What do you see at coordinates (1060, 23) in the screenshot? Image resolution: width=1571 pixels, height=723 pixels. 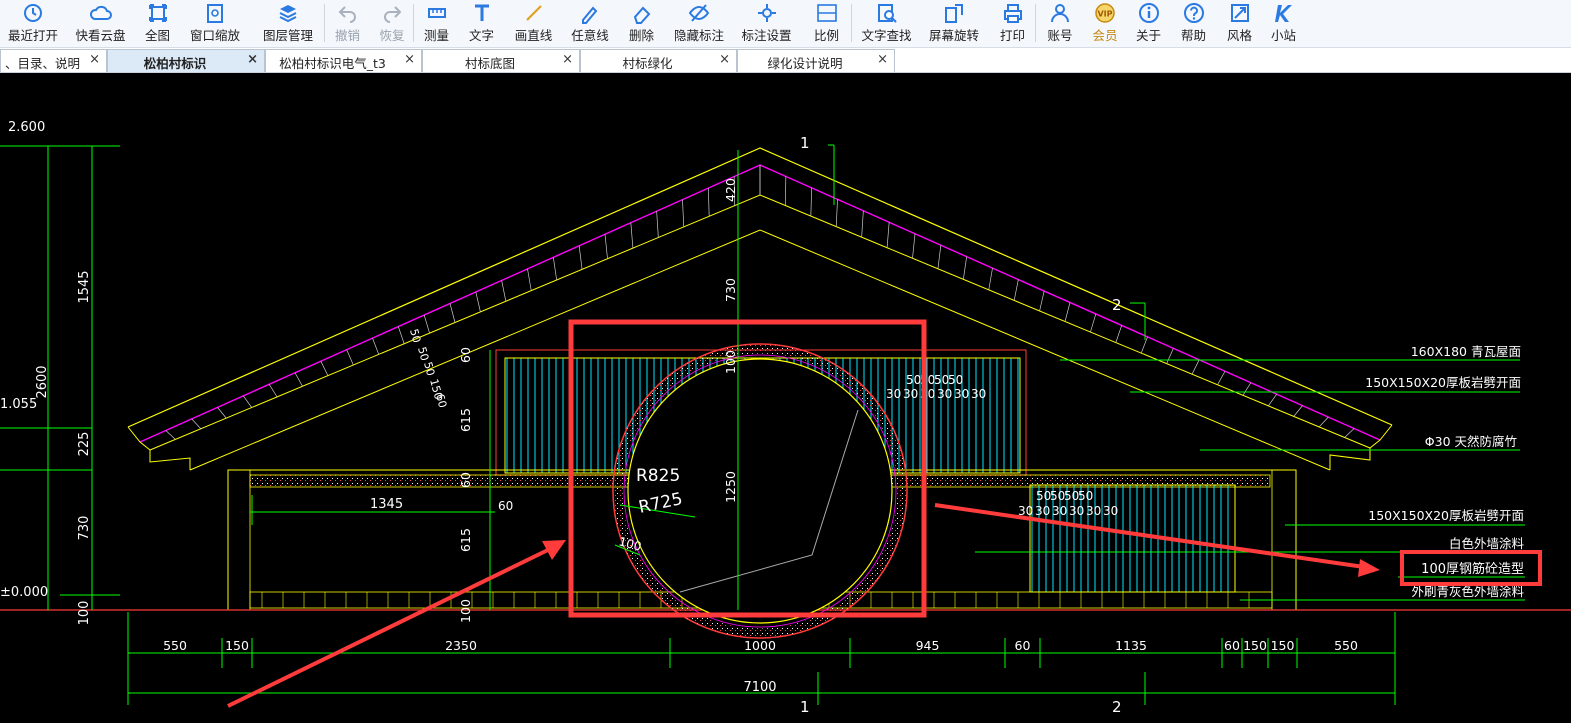 I see `toolbar-button-account: 账号` at bounding box center [1060, 23].